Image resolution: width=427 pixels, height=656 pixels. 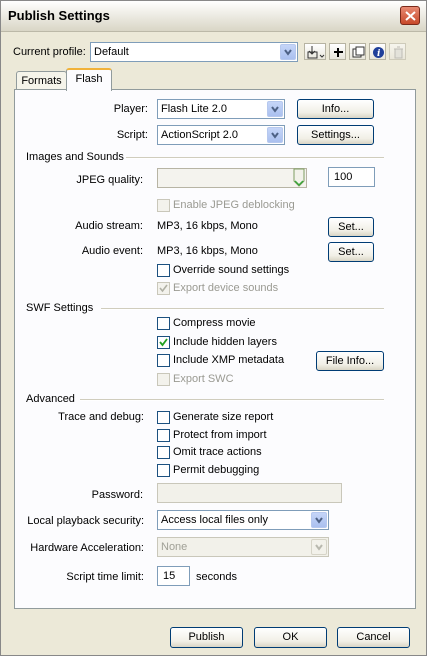 I want to click on audio-event-label: Audio event:, so click(x=112, y=251).